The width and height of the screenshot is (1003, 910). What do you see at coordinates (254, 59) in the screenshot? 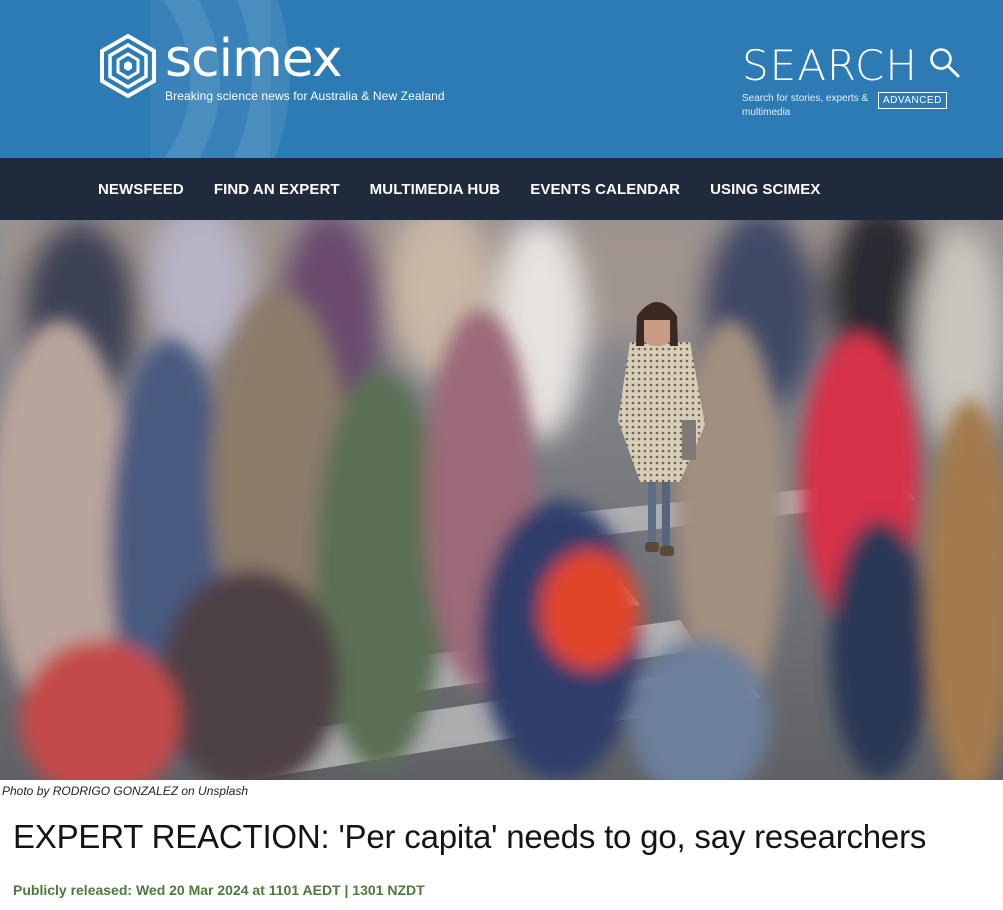
I see `logo-wordmark: scimex` at bounding box center [254, 59].